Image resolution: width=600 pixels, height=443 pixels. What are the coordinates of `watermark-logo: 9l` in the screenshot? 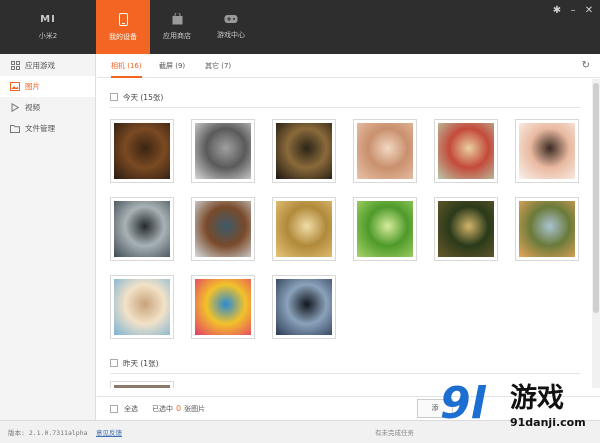 It's located at (463, 403).